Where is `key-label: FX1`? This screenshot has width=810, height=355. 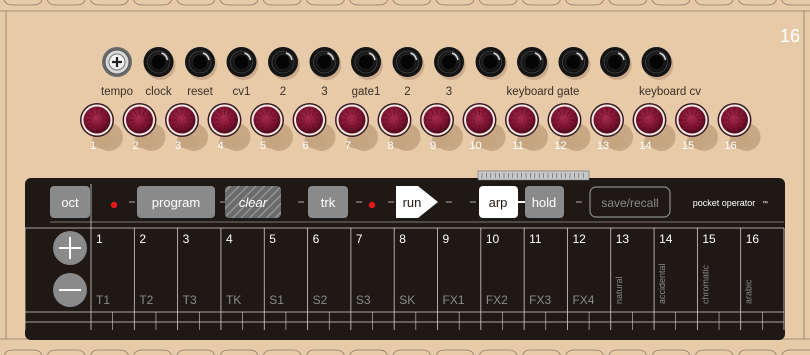 key-label: FX1 is located at coordinates (454, 300).